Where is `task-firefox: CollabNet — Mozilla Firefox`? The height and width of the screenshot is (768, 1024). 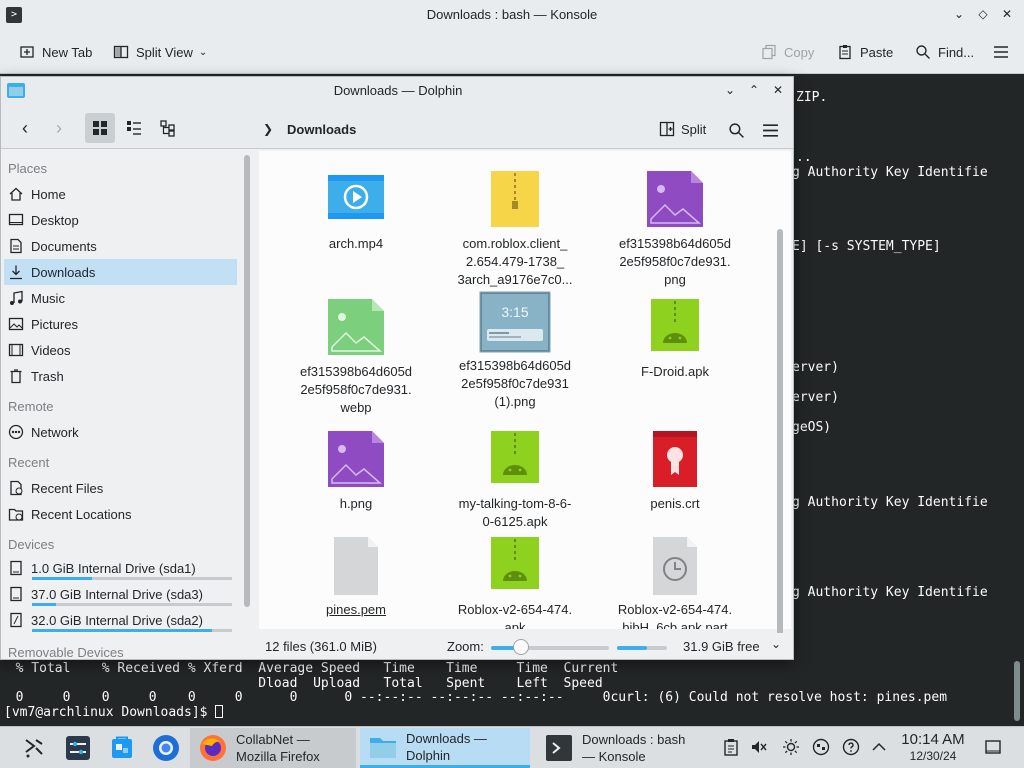 task-firefox: CollabNet — Mozilla Firefox is located at coordinates (273, 748).